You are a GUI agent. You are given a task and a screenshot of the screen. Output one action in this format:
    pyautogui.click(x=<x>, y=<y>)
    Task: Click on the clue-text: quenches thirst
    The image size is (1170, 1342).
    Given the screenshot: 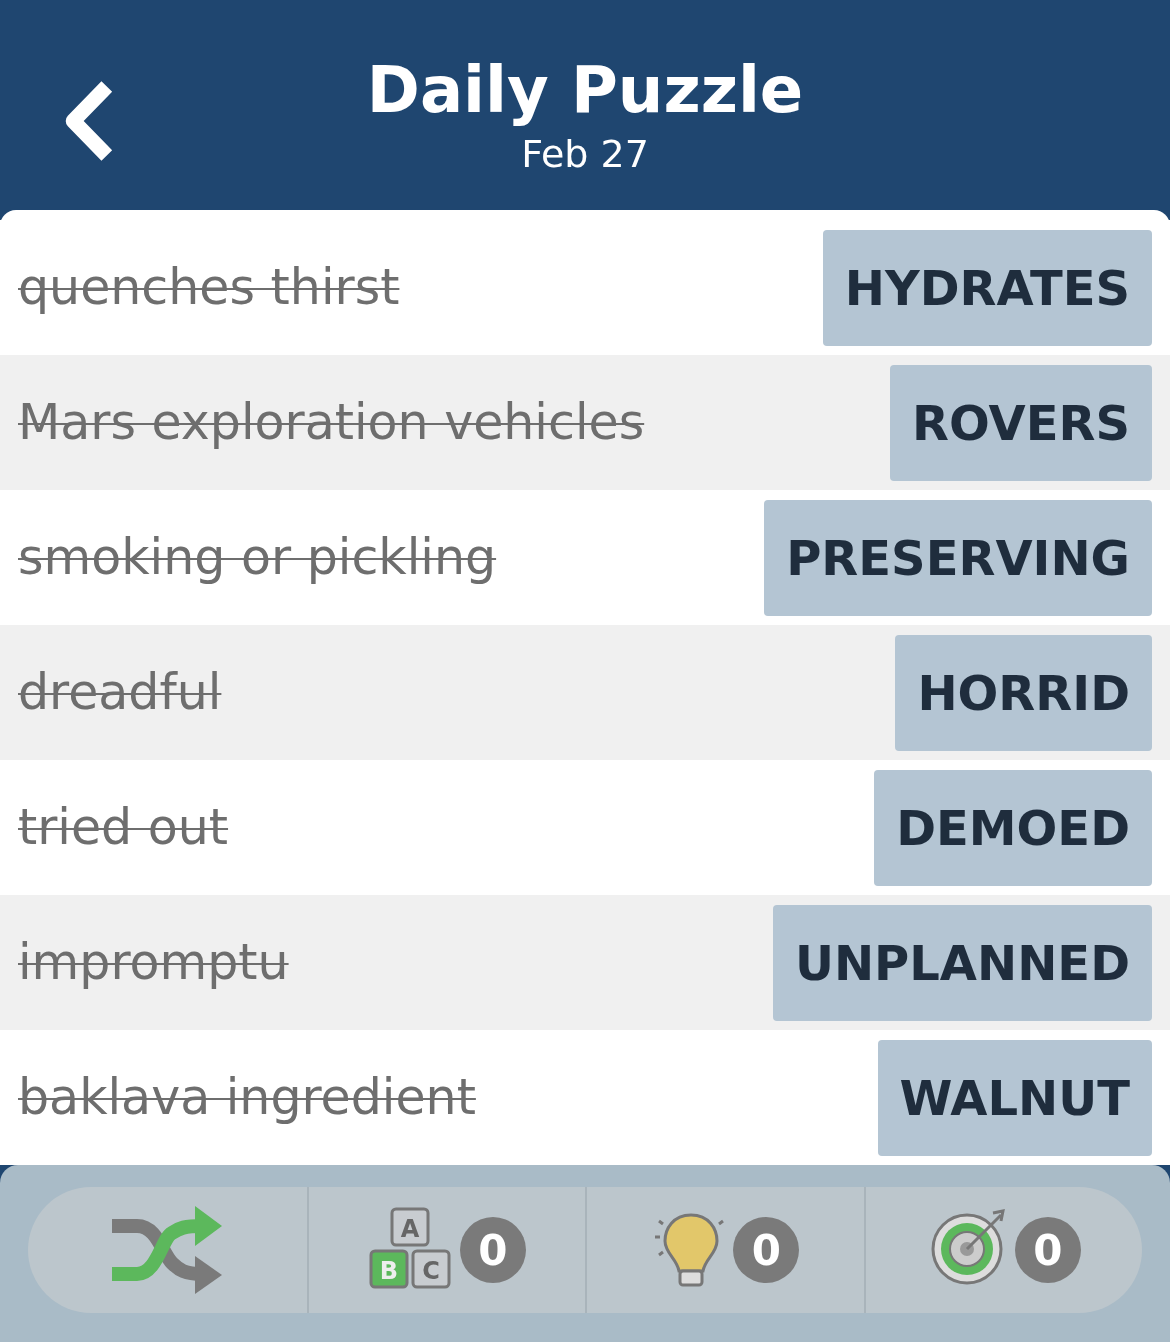 What is the action you would take?
    pyautogui.click(x=209, y=287)
    